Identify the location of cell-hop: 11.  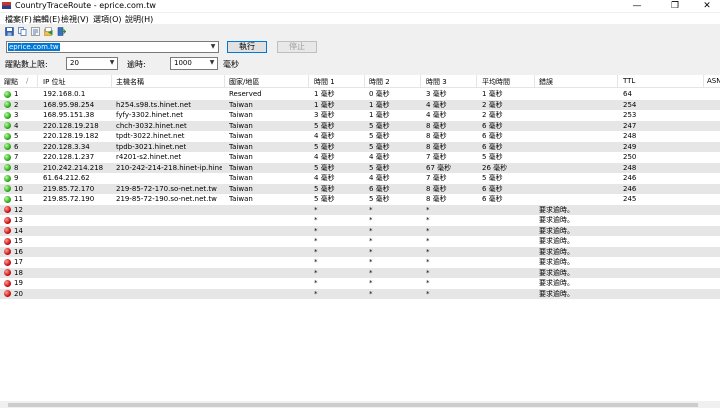
(18, 199).